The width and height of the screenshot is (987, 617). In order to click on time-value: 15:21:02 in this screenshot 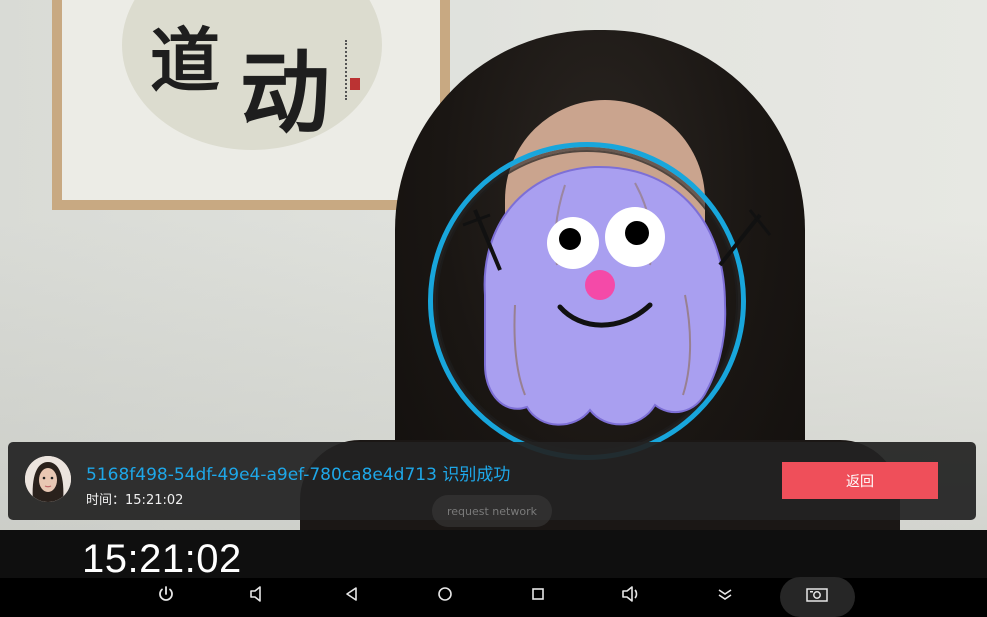, I will do `click(154, 500)`.